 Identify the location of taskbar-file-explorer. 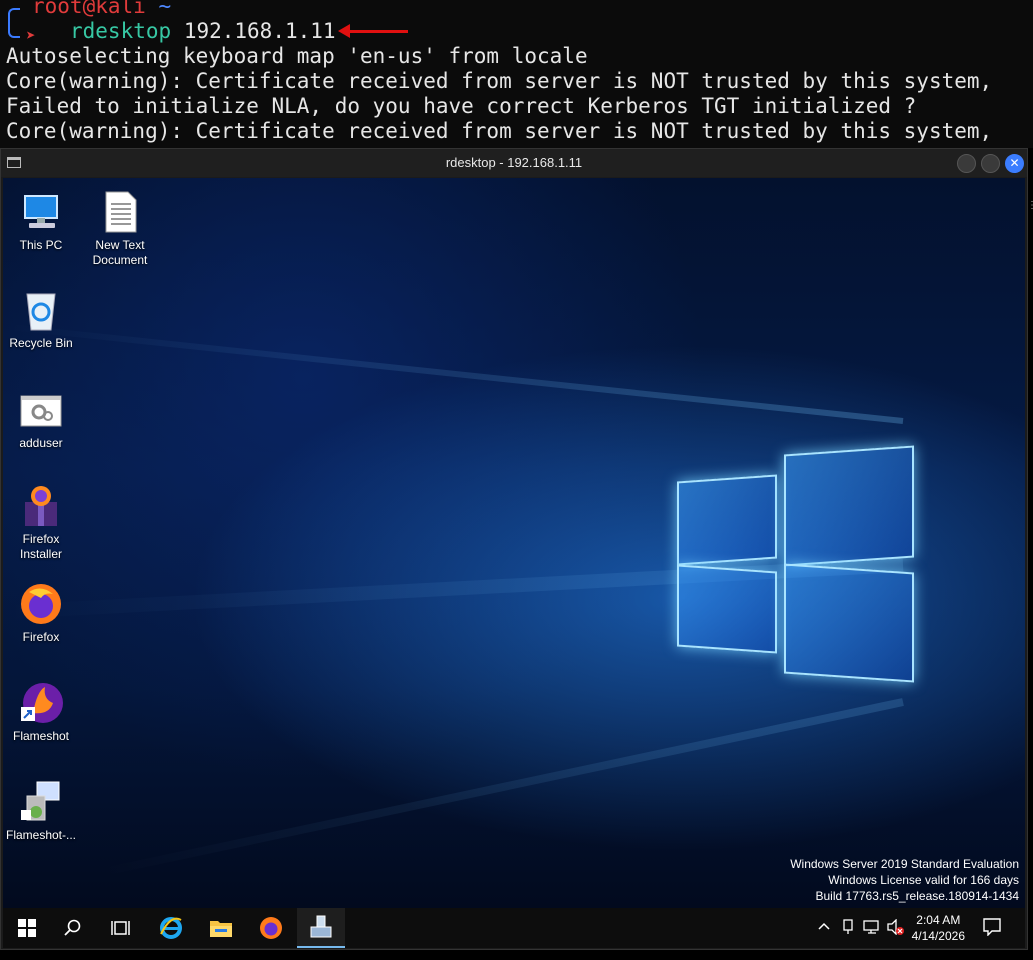
(221, 928).